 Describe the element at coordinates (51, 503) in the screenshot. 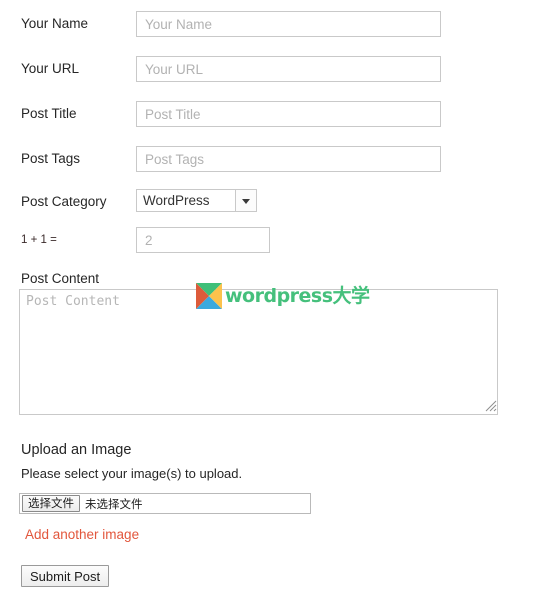

I see `choose-file-button: 选择文件` at that location.